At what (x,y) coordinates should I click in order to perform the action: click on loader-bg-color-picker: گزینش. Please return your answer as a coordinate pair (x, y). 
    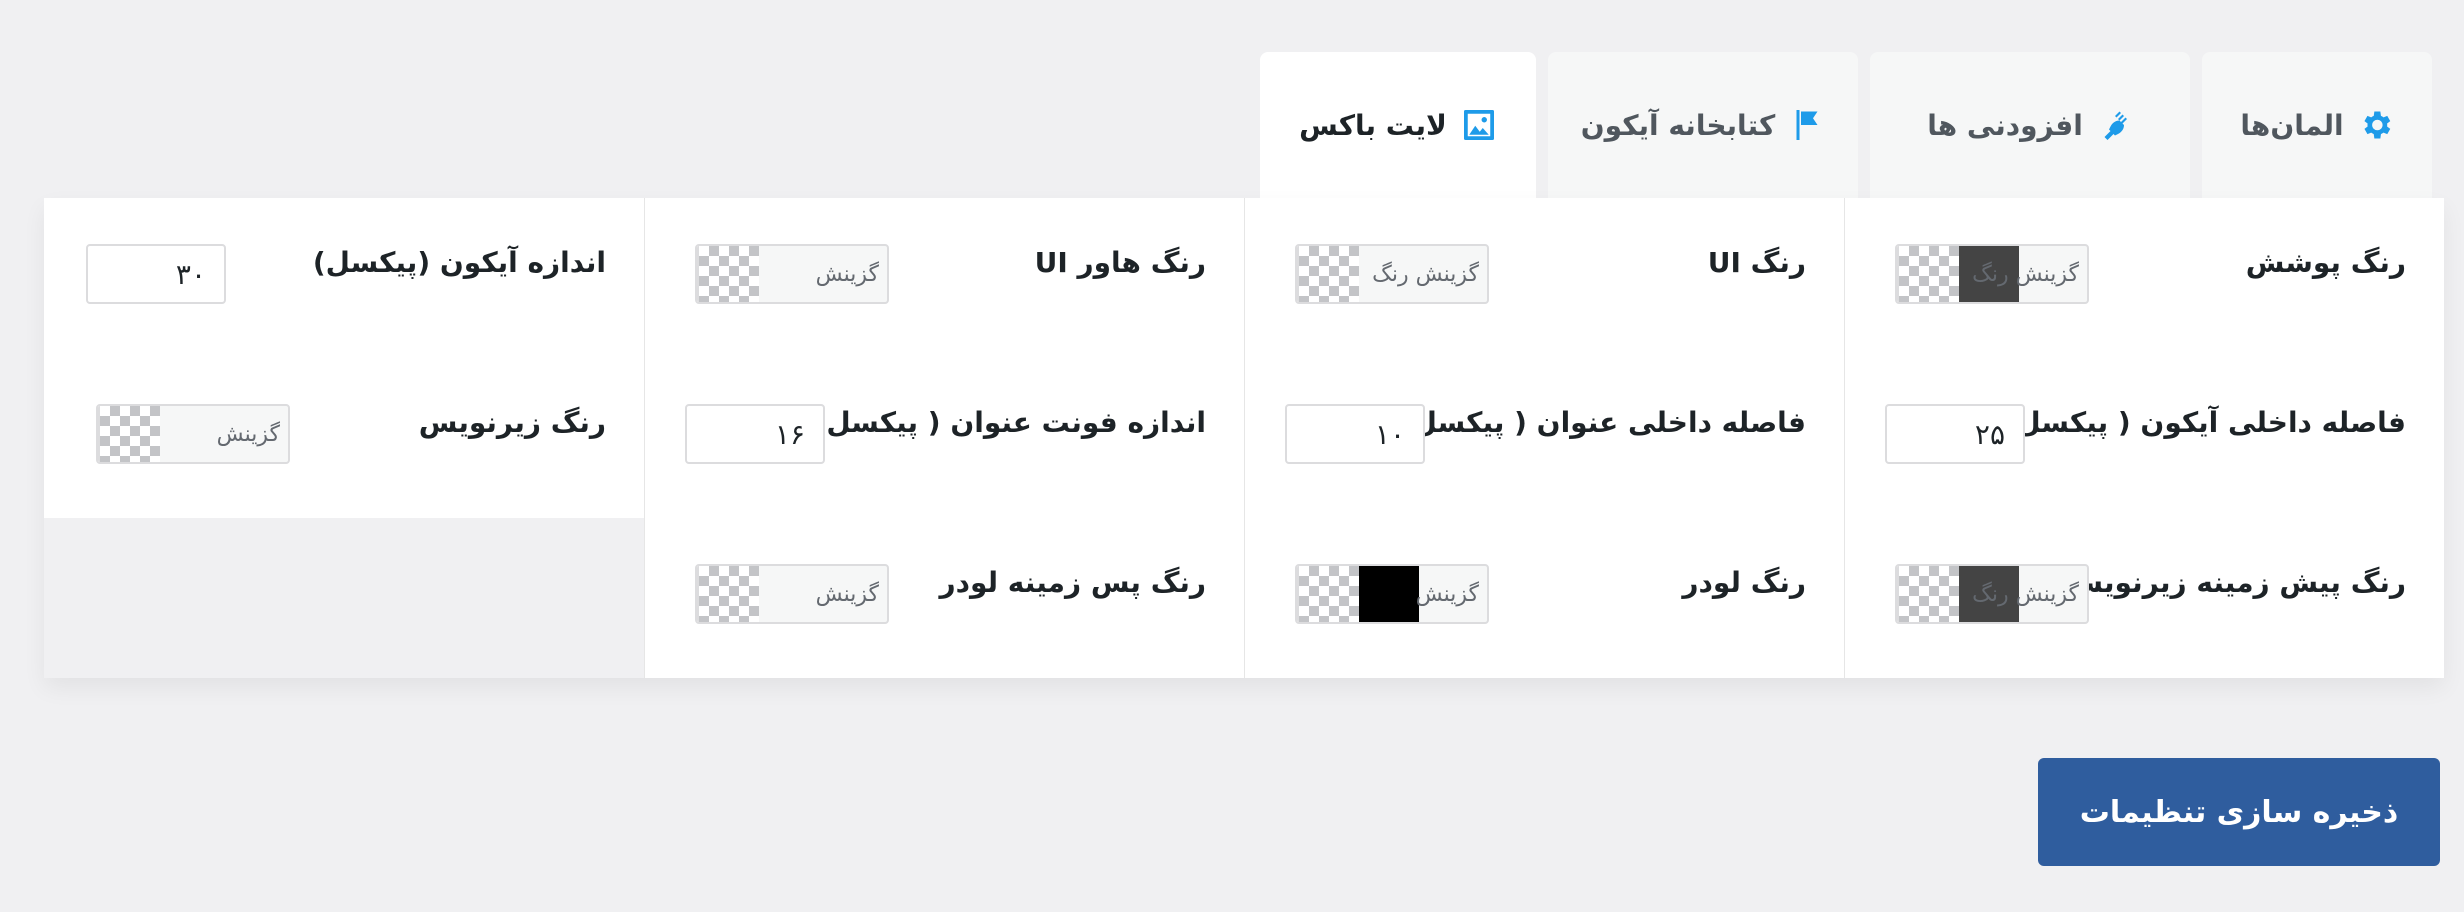
    Looking at the image, I should click on (792, 594).